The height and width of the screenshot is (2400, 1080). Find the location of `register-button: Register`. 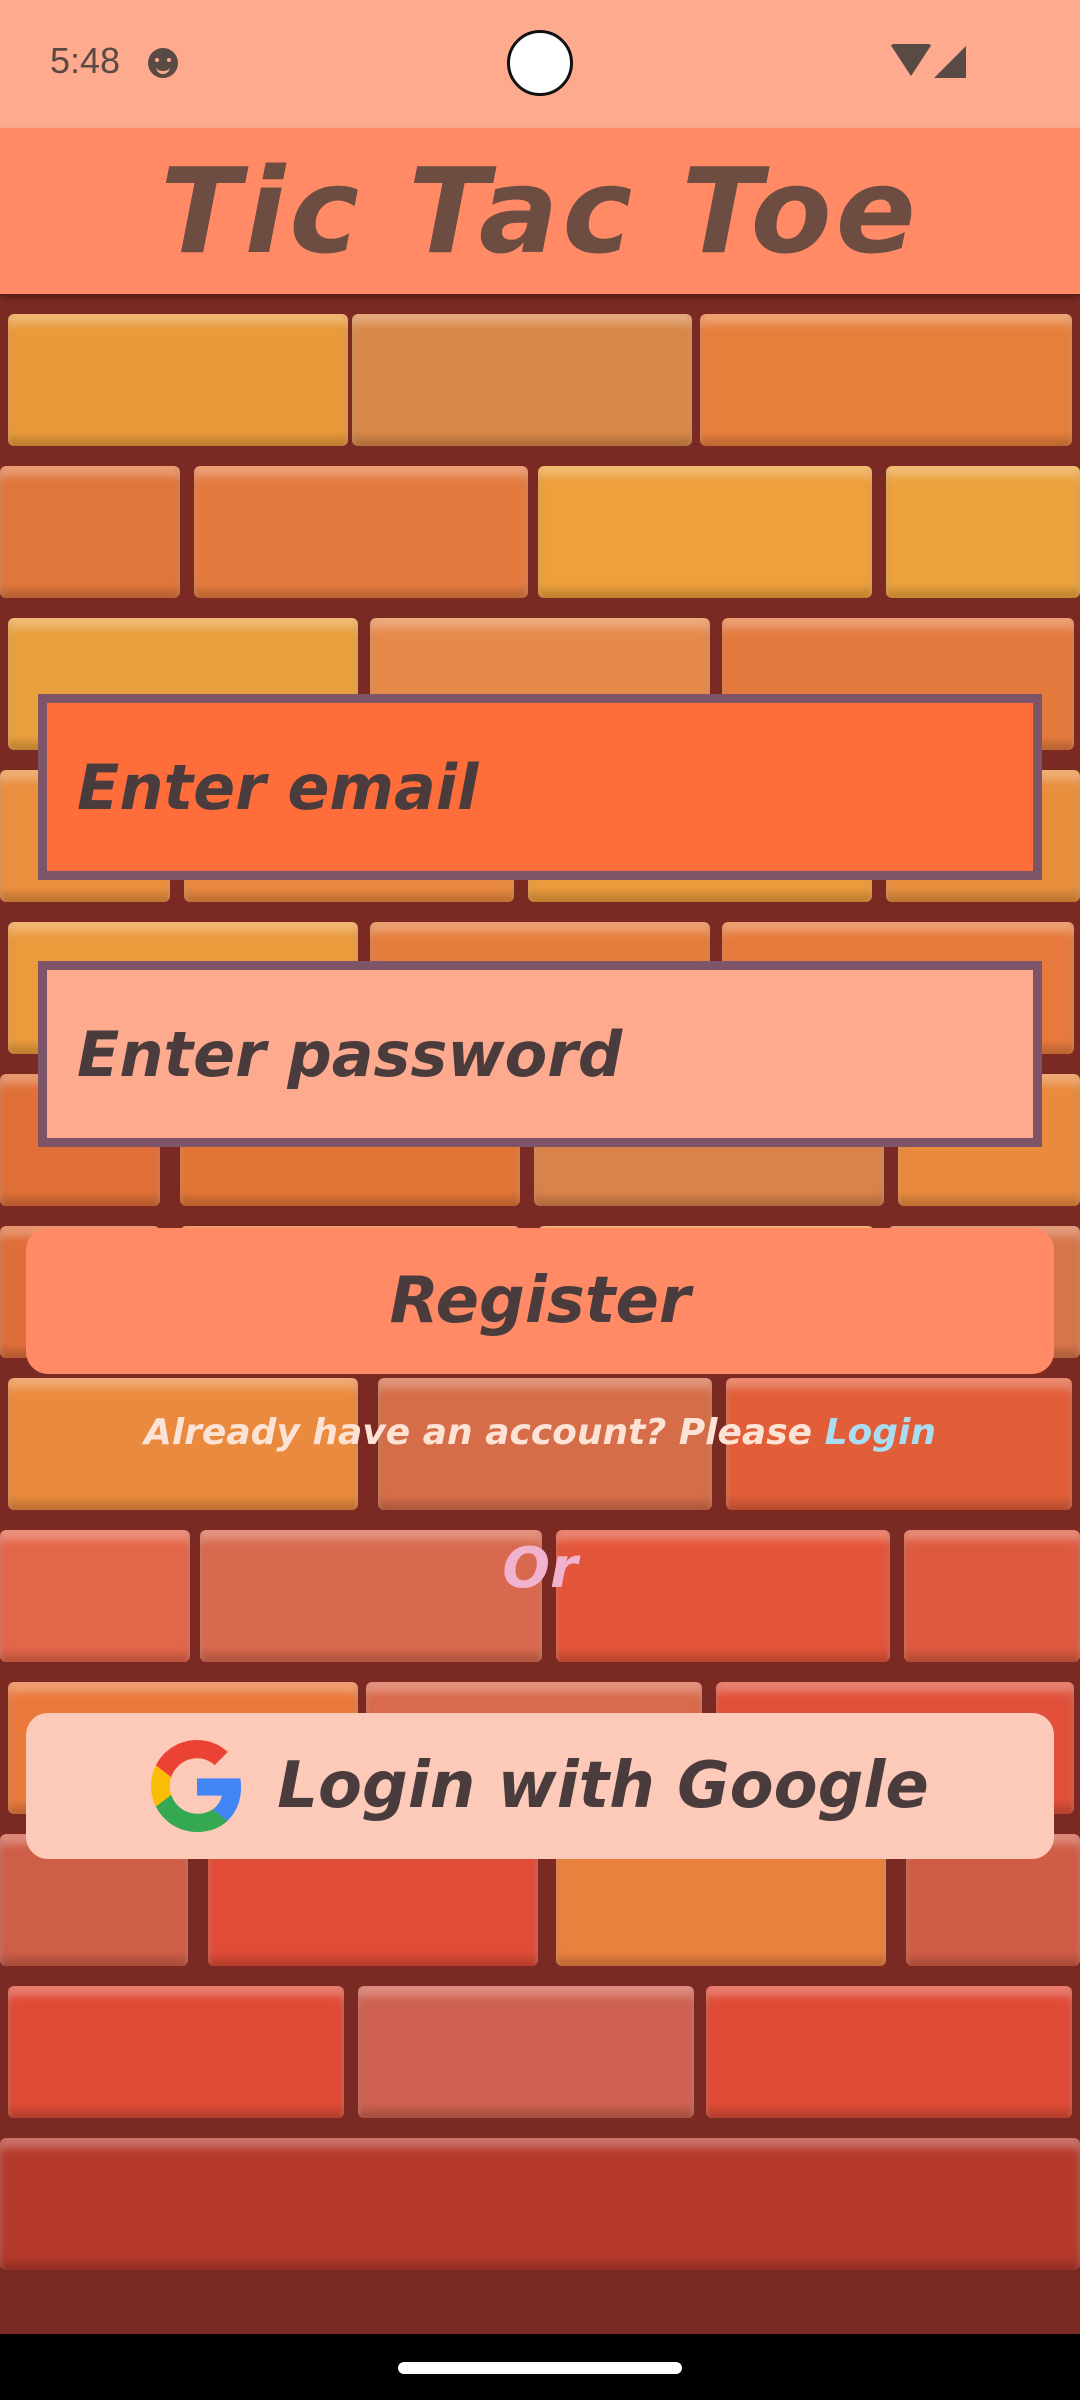

register-button: Register is located at coordinates (540, 1301).